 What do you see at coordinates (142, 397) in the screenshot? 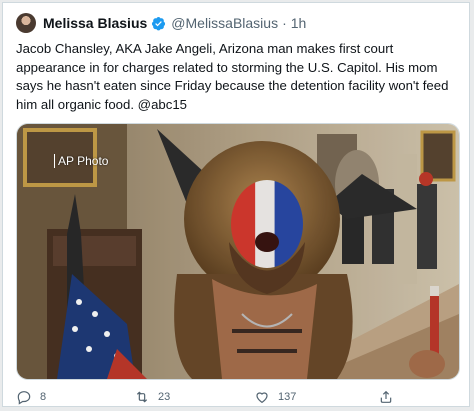
I see `retweet-icon` at bounding box center [142, 397].